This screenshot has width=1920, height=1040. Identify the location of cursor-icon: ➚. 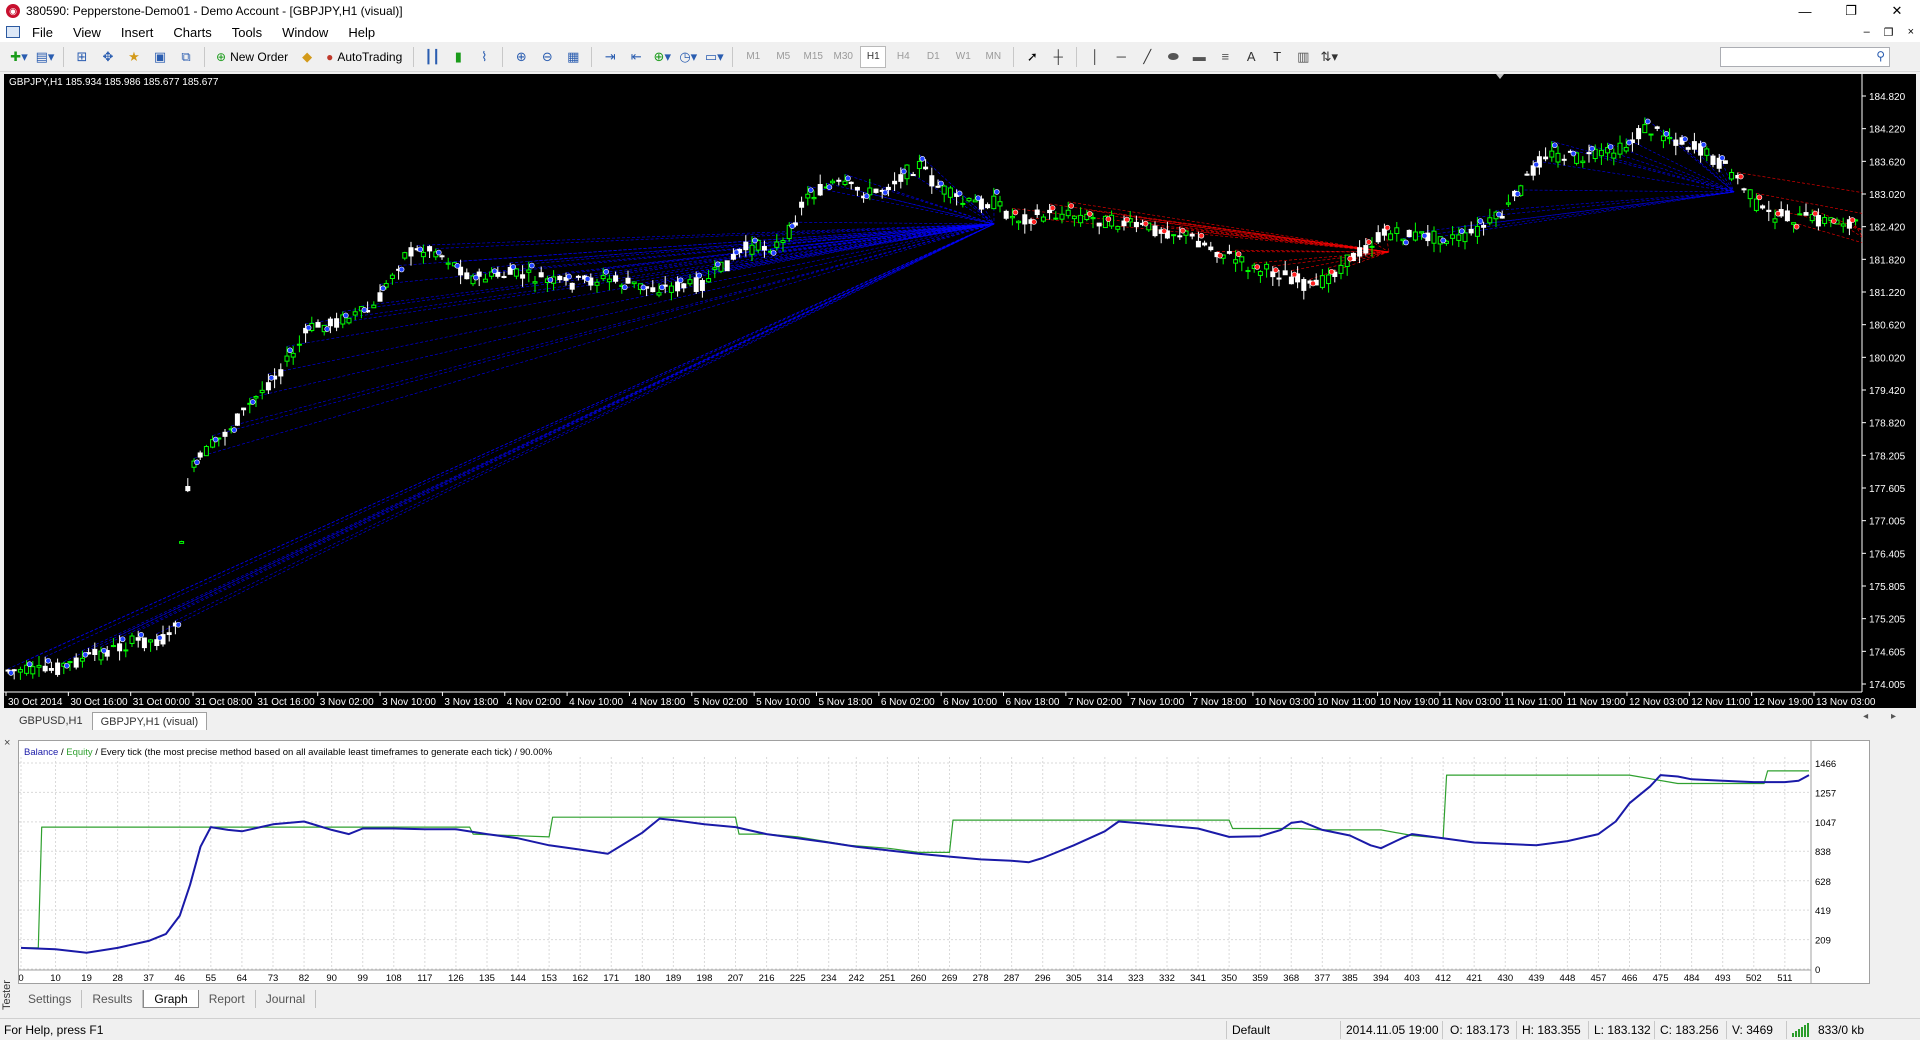
(1032, 57).